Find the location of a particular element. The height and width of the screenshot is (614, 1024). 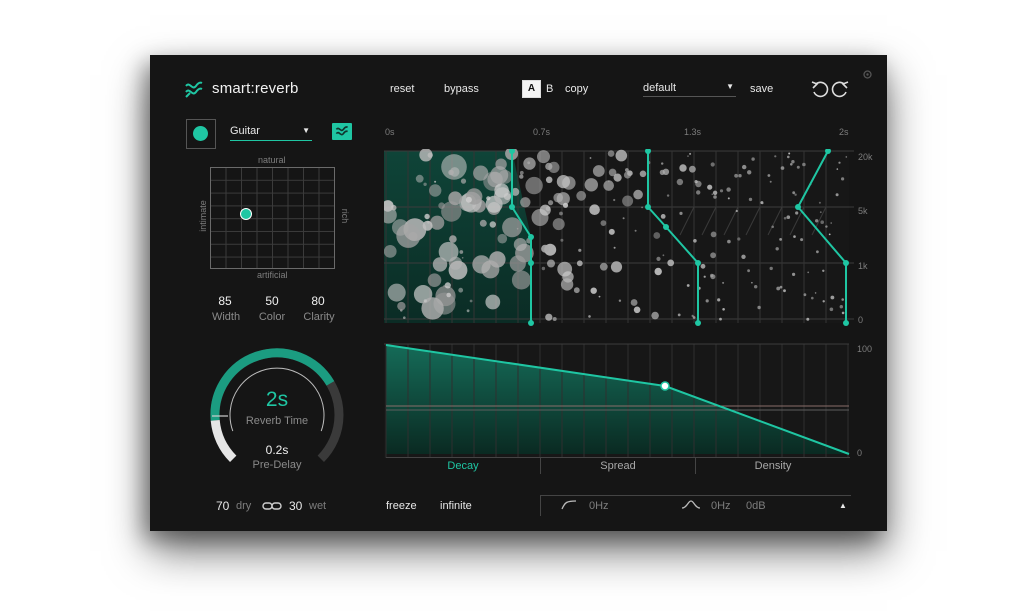

profile-color-dot is located at coordinates (200, 133).